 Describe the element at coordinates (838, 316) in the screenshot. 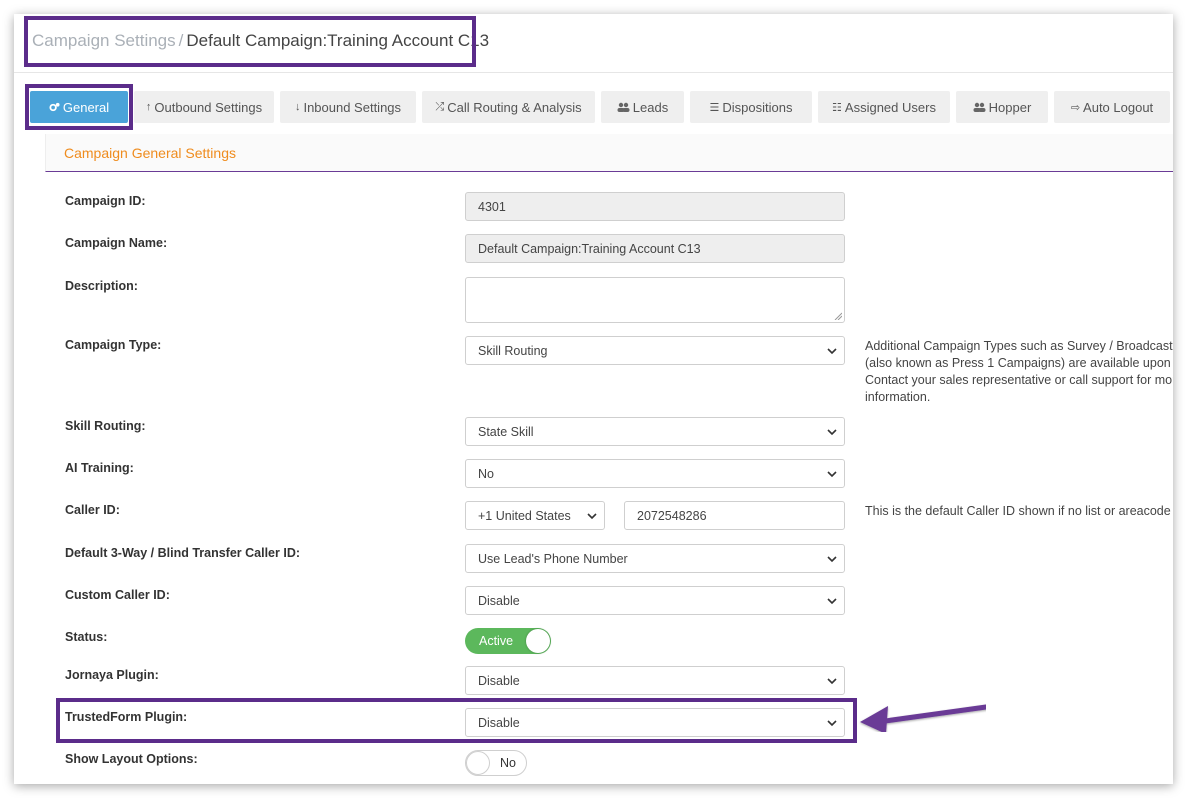

I see `resize-grip-icon` at that location.